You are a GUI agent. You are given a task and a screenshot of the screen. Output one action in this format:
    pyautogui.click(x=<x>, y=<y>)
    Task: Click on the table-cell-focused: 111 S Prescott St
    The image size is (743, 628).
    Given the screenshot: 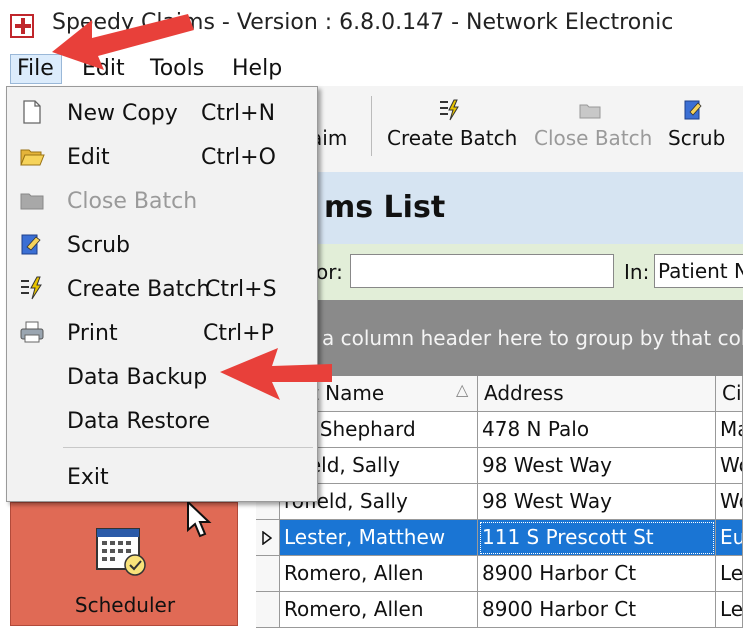 What is the action you would take?
    pyautogui.click(x=597, y=538)
    